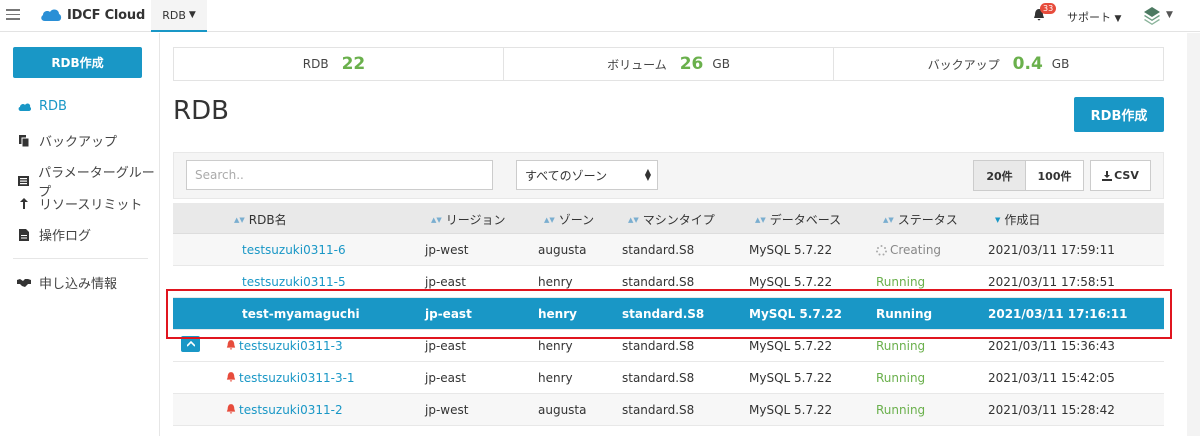  Describe the element at coordinates (1089, 17) in the screenshot. I see `support-label: サポート` at that location.